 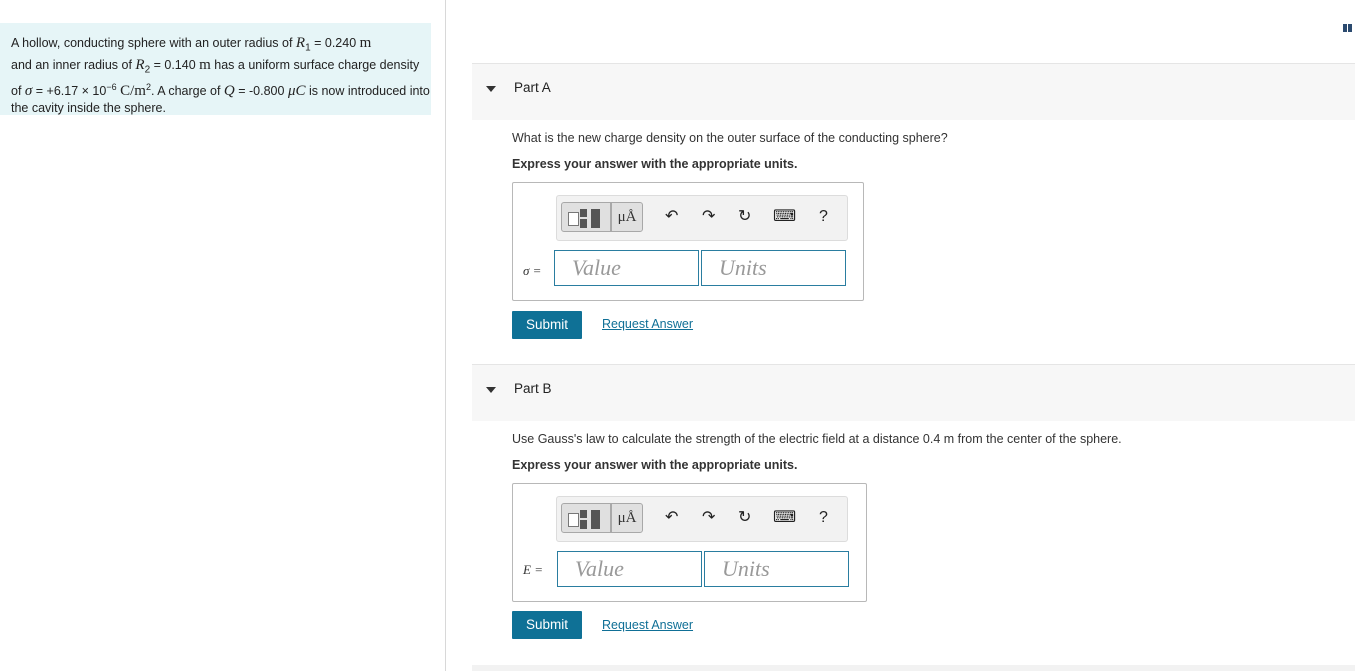 I want to click on e-label: E =, so click(x=533, y=569).